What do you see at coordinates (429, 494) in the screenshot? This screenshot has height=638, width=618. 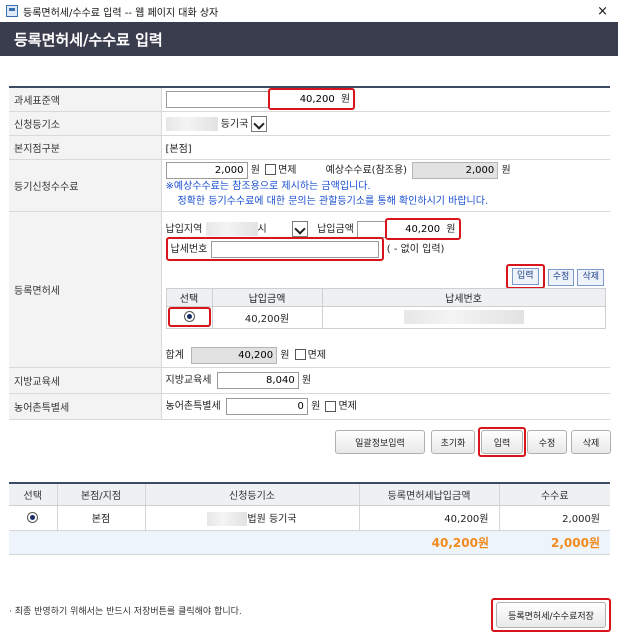 I see `list-header: 등록면허세납입금액` at bounding box center [429, 494].